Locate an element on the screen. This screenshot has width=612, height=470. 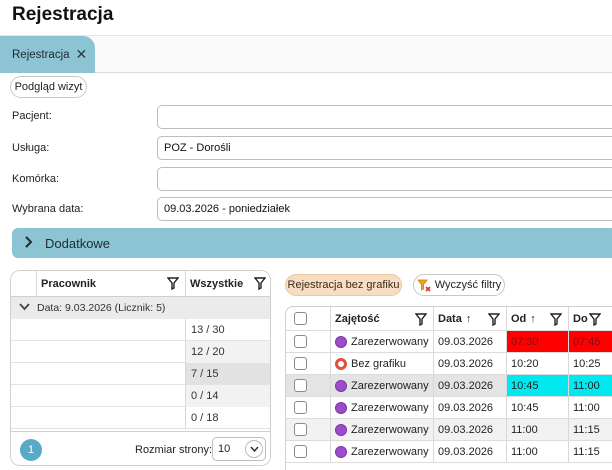
column-header-do: Do is located at coordinates (590, 318).